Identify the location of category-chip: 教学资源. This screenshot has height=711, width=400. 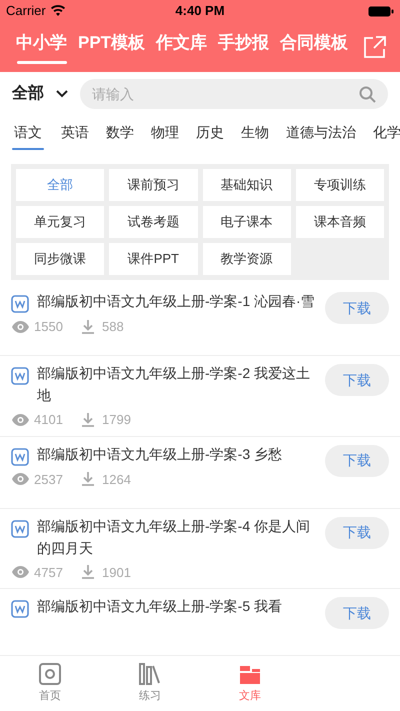
(246, 259).